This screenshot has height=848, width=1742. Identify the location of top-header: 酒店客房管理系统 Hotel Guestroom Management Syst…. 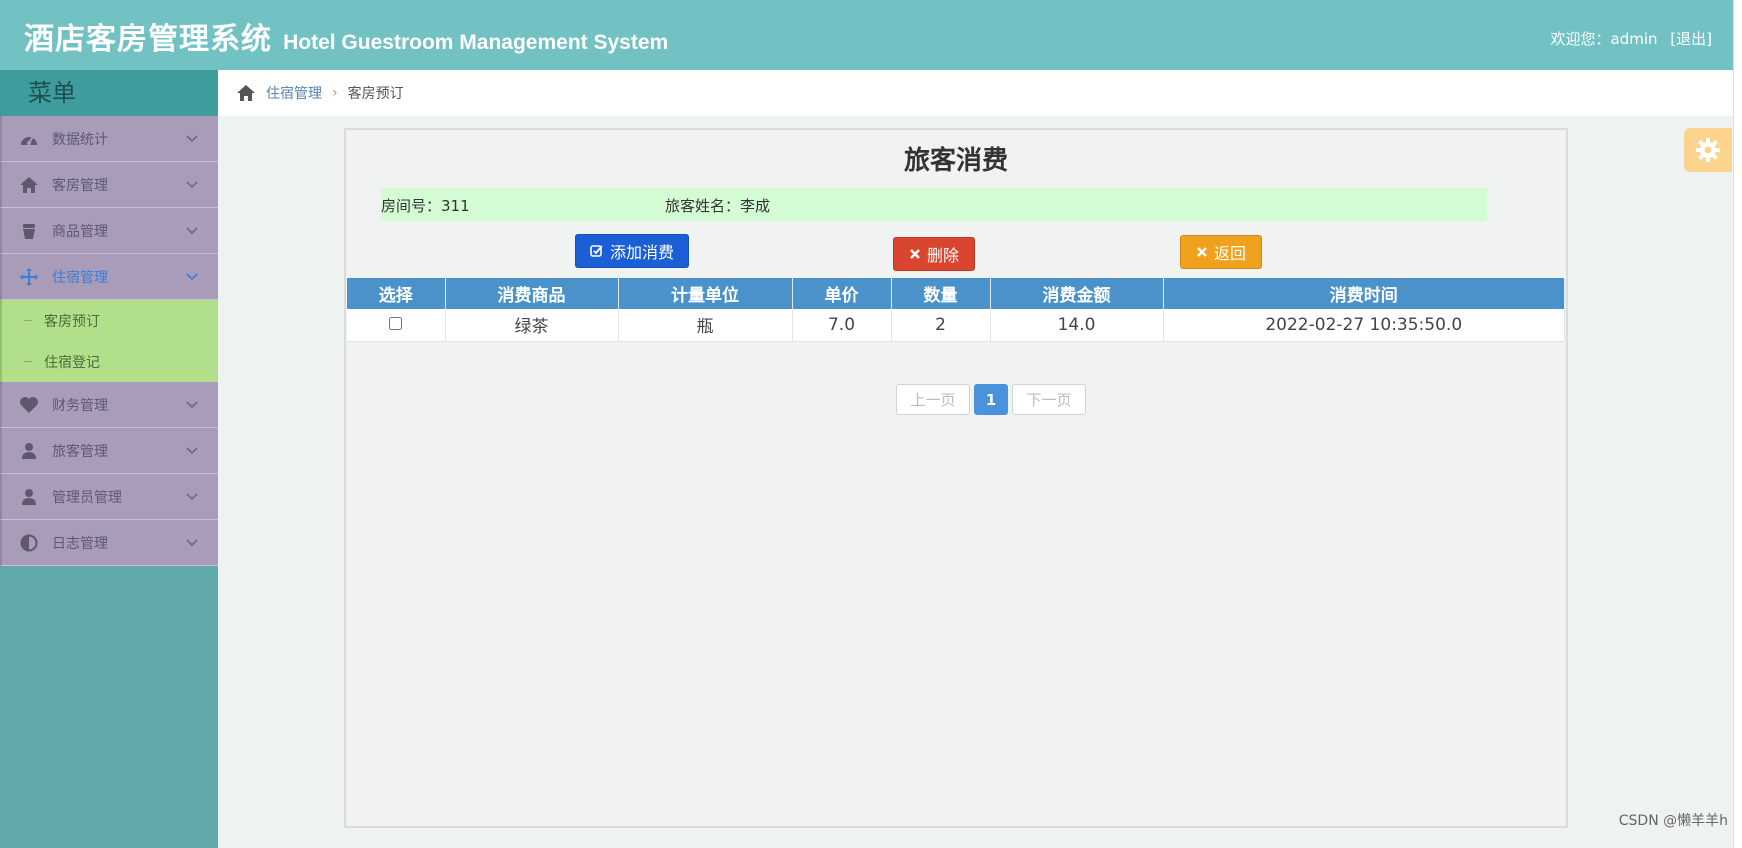
(871, 35).